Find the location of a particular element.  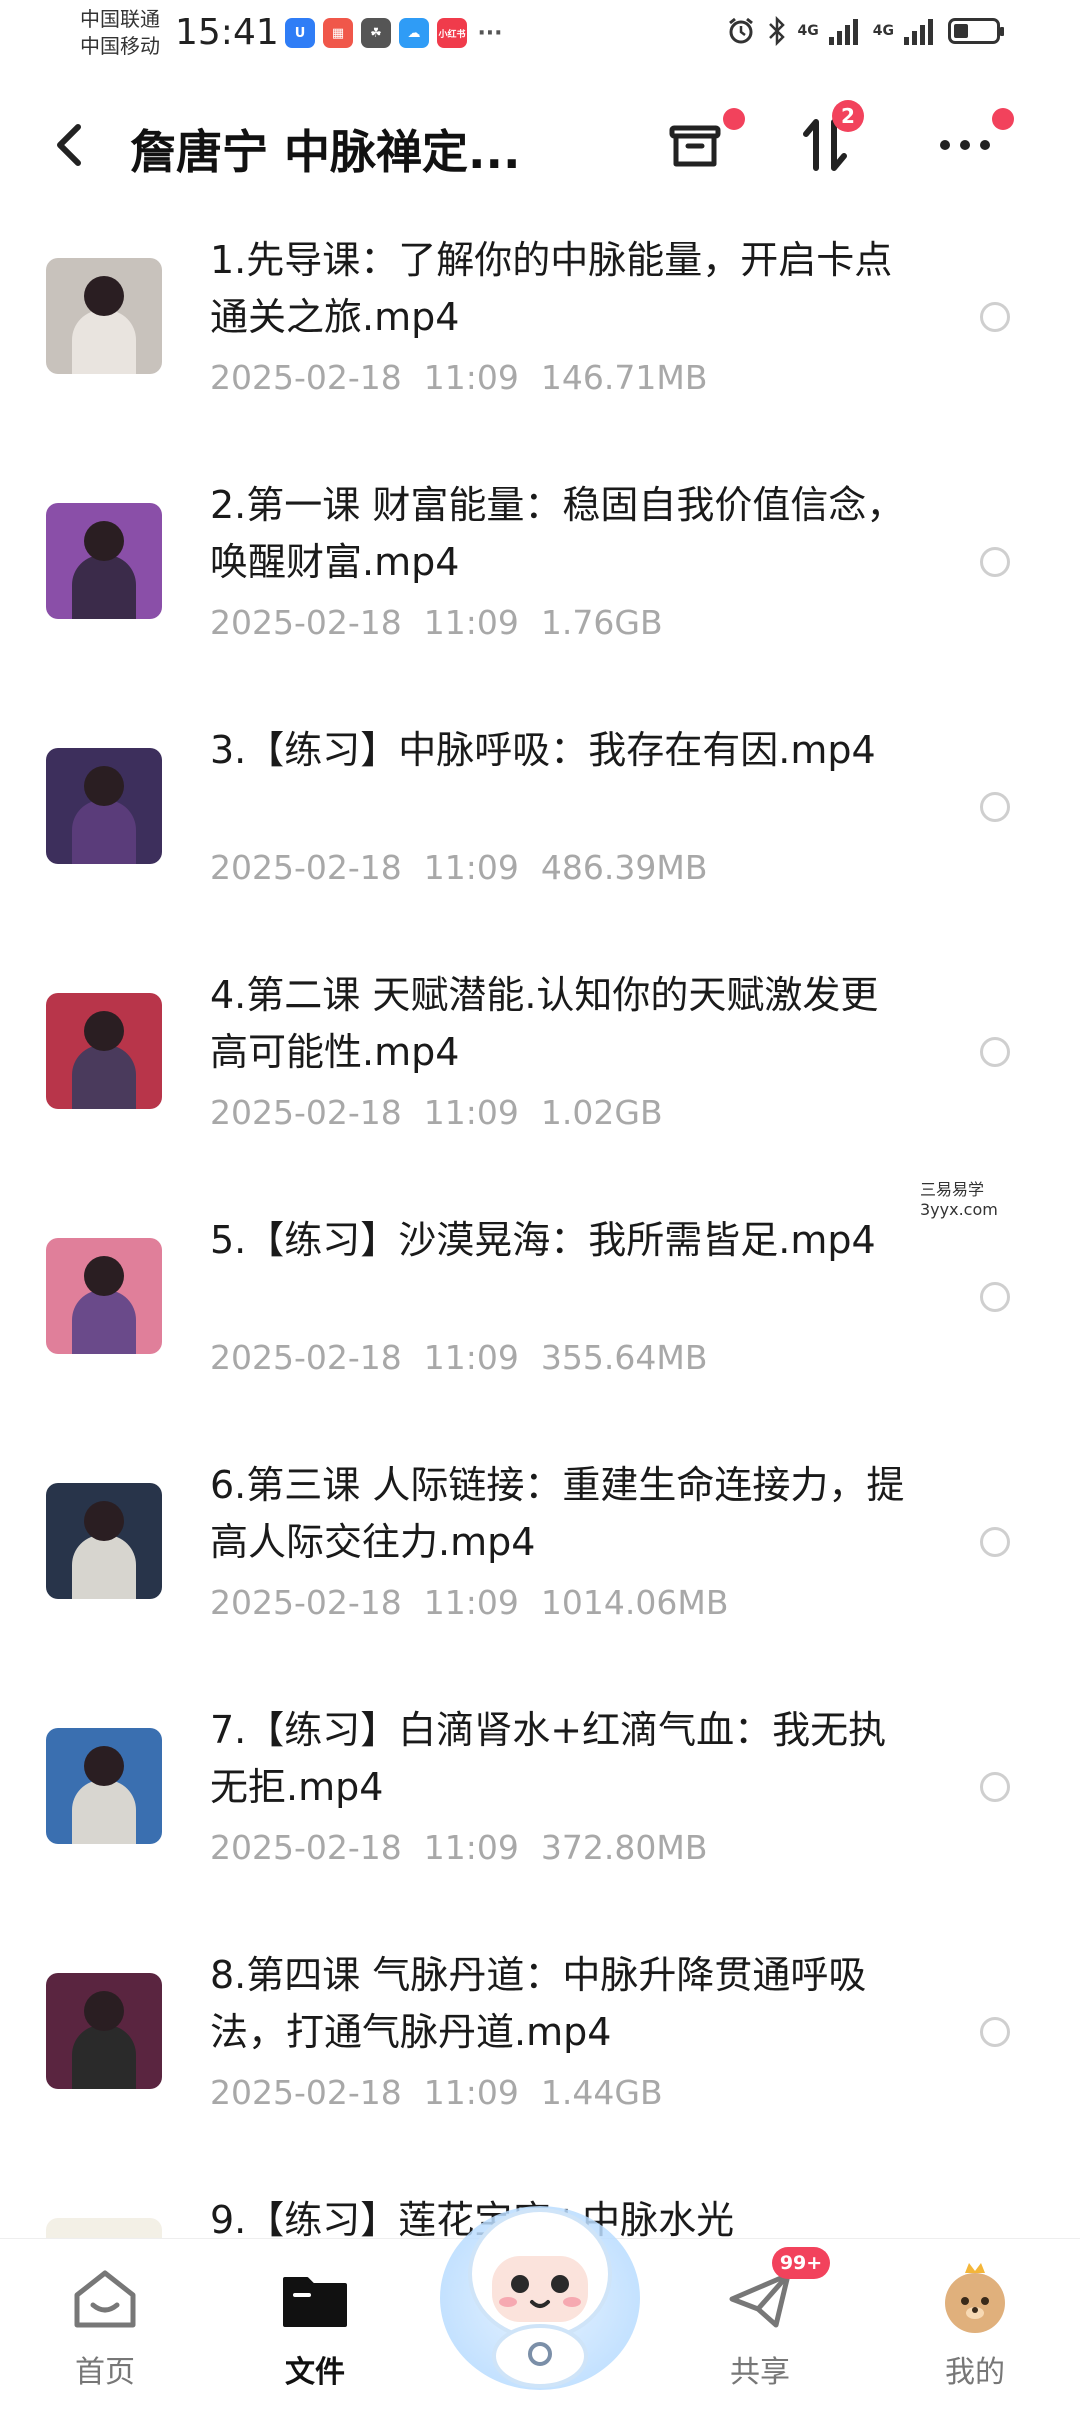

transfer-badge: 2 is located at coordinates (848, 116).